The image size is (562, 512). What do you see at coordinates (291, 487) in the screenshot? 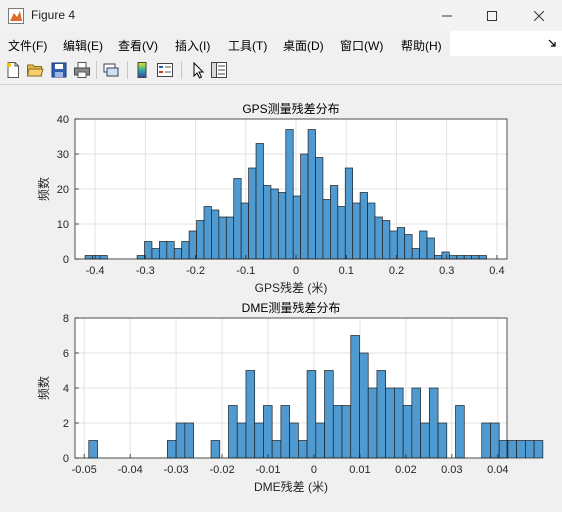
I see `chart2-x-axis-label: DME残差 (米)` at bounding box center [291, 487].